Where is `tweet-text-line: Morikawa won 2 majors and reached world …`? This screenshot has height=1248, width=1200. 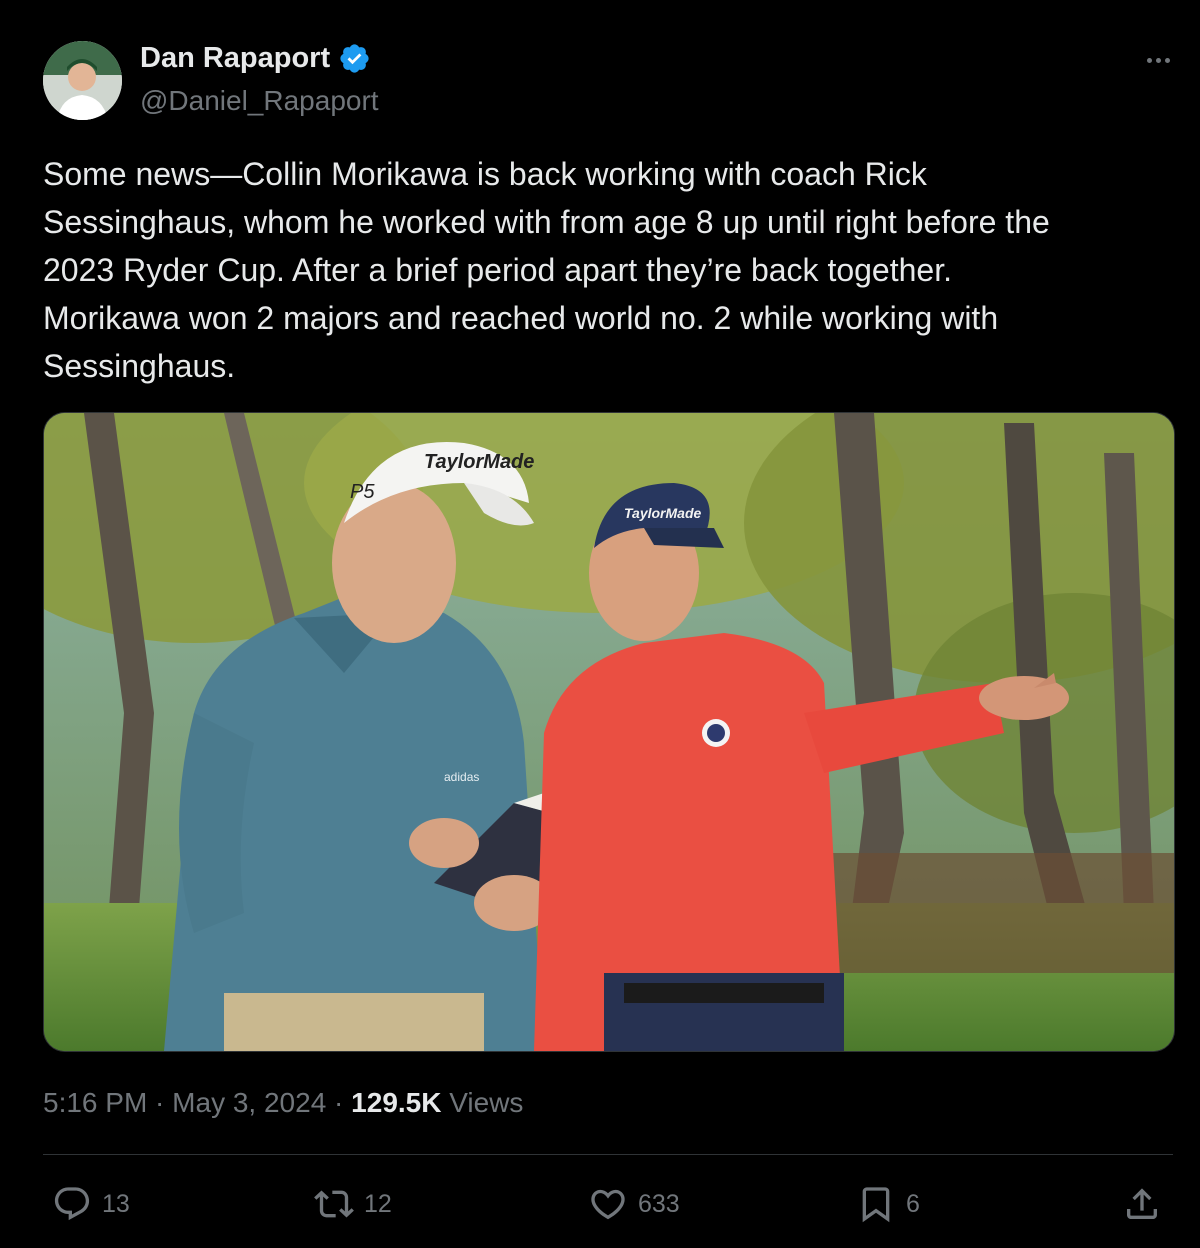
tweet-text-line: Morikawa won 2 majors and reached world … is located at coordinates (521, 318).